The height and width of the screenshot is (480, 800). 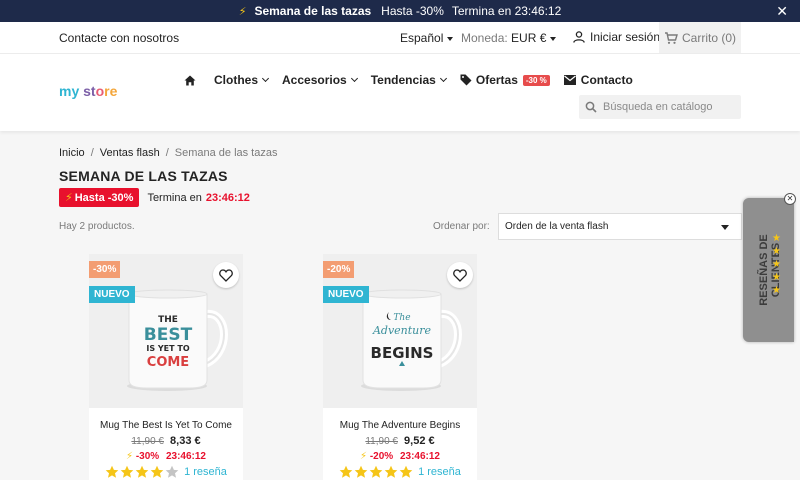 I want to click on mug-text: IS YET TO, so click(x=167, y=348).